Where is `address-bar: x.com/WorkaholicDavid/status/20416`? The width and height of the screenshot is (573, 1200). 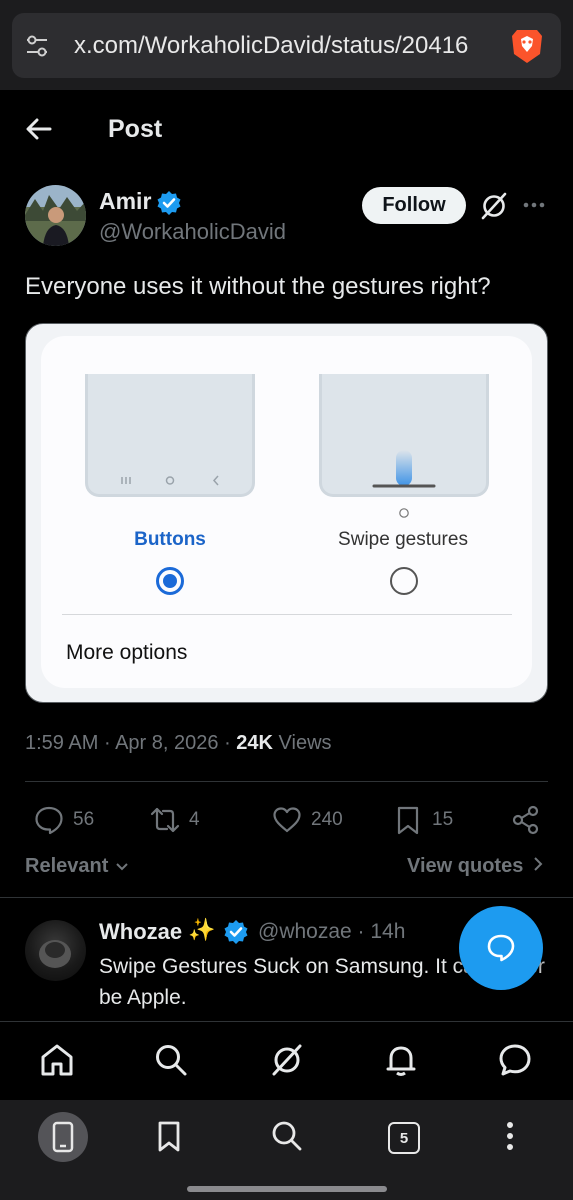 address-bar: x.com/WorkaholicDavid/status/20416 is located at coordinates (286, 45).